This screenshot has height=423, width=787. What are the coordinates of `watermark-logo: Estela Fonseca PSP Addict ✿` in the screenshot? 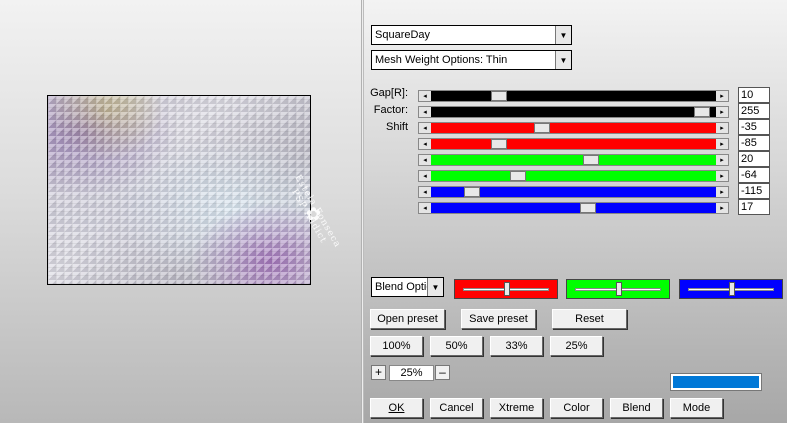 It's located at (313, 215).